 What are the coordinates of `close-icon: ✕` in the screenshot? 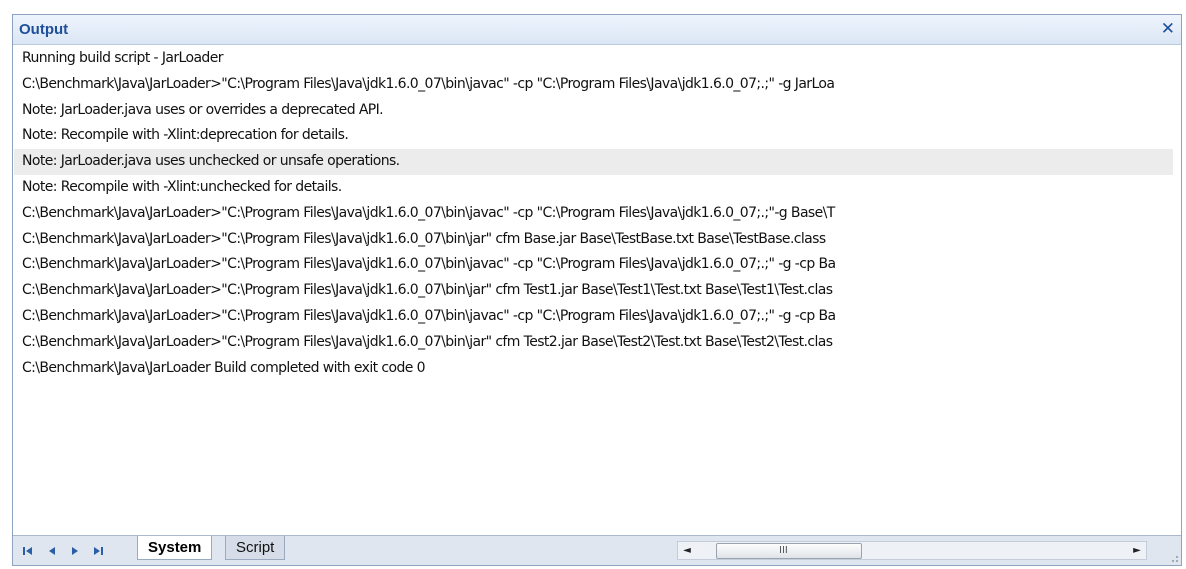 It's located at (1168, 29).